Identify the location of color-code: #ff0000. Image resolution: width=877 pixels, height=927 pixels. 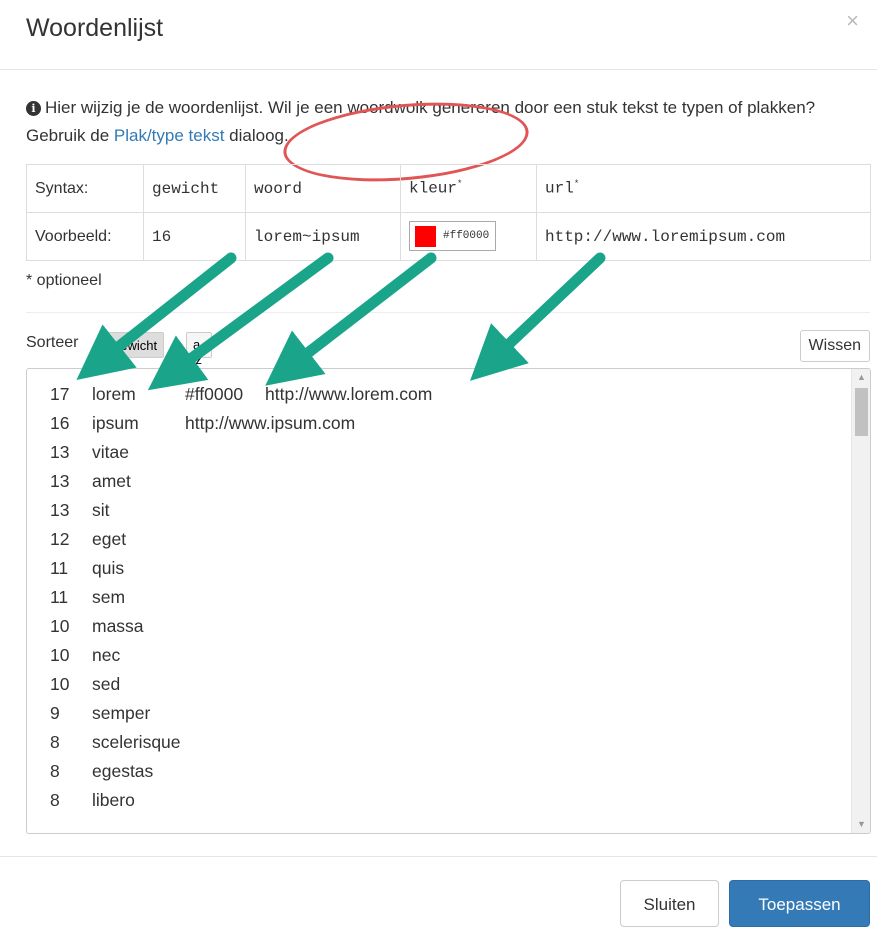
(466, 236).